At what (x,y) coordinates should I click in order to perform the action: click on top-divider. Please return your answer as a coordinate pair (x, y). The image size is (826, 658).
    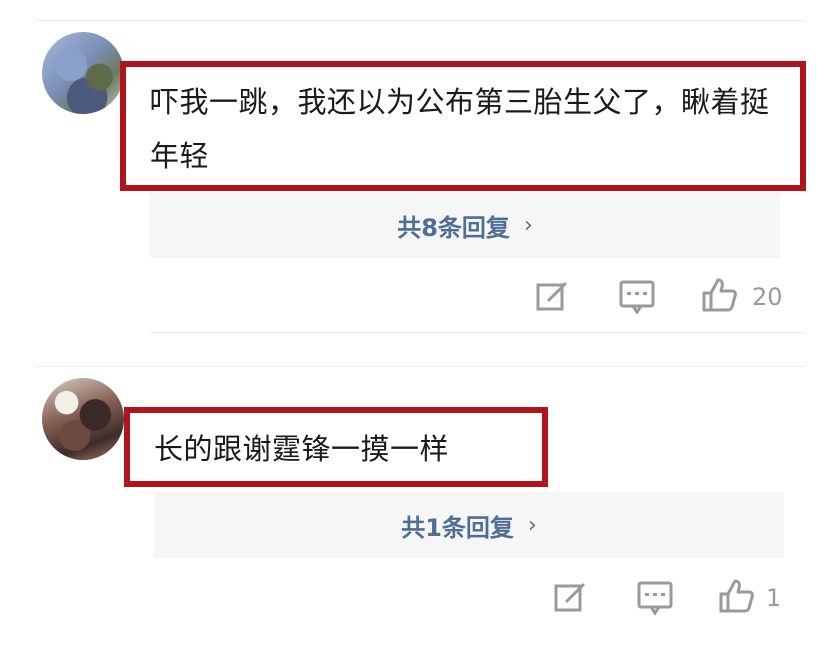
    Looking at the image, I should click on (421, 20).